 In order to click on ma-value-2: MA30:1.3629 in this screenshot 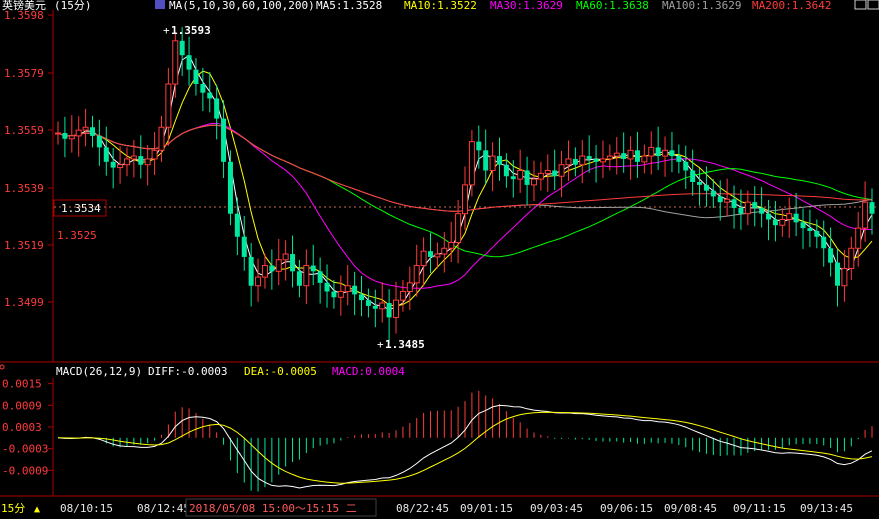, I will do `click(526, 6)`.